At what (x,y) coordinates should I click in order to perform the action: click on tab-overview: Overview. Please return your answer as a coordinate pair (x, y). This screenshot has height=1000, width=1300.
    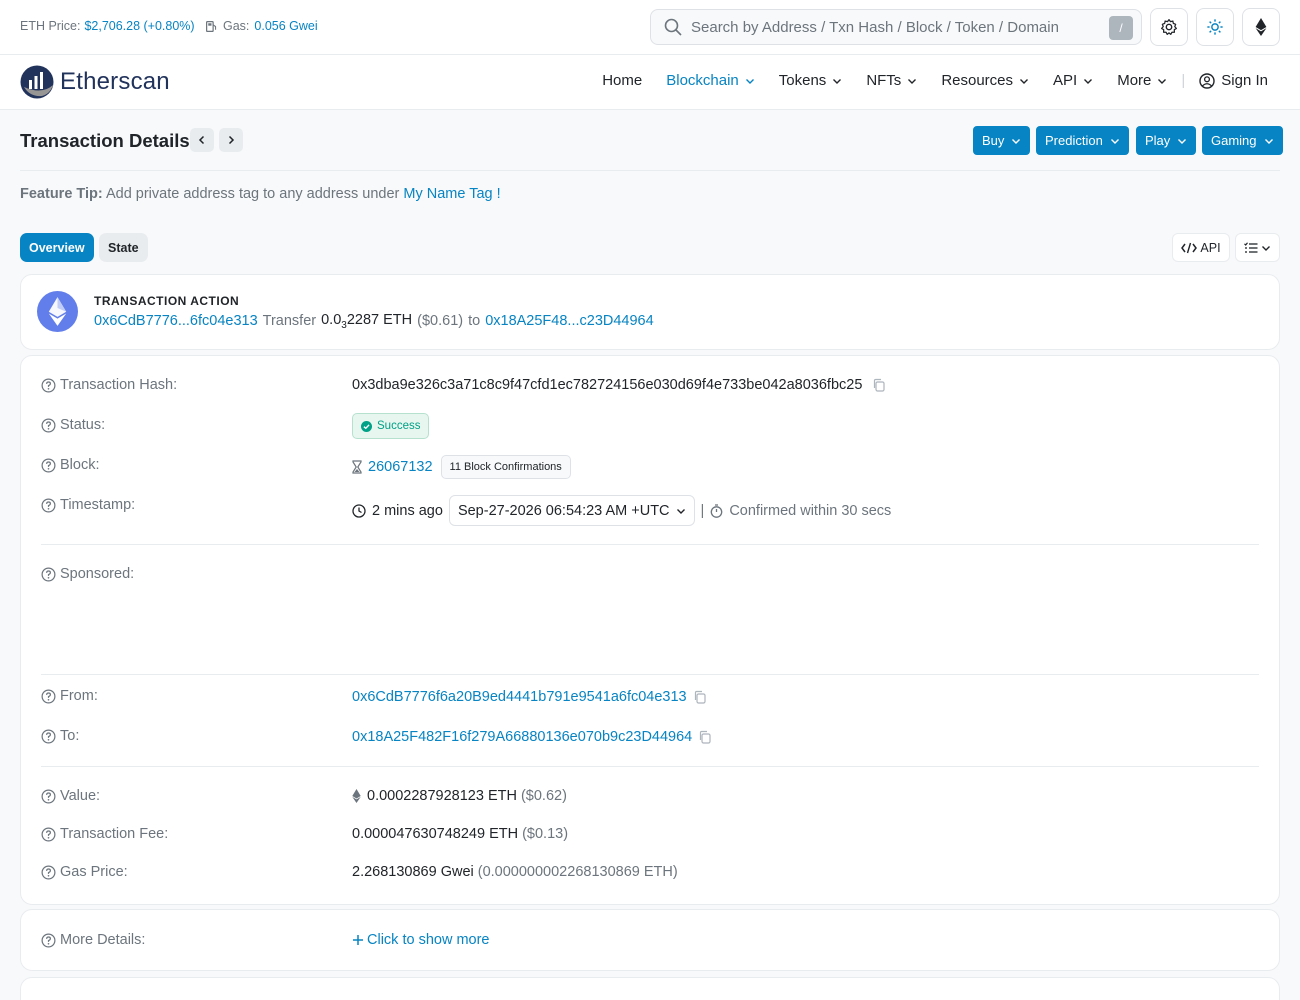
    Looking at the image, I should click on (57, 247).